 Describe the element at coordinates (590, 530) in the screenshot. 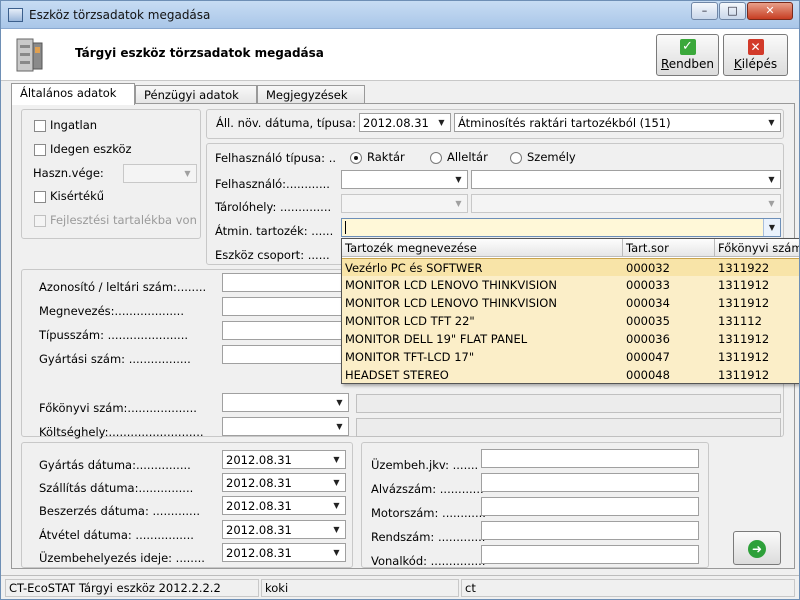

I see `rendszam-input` at that location.